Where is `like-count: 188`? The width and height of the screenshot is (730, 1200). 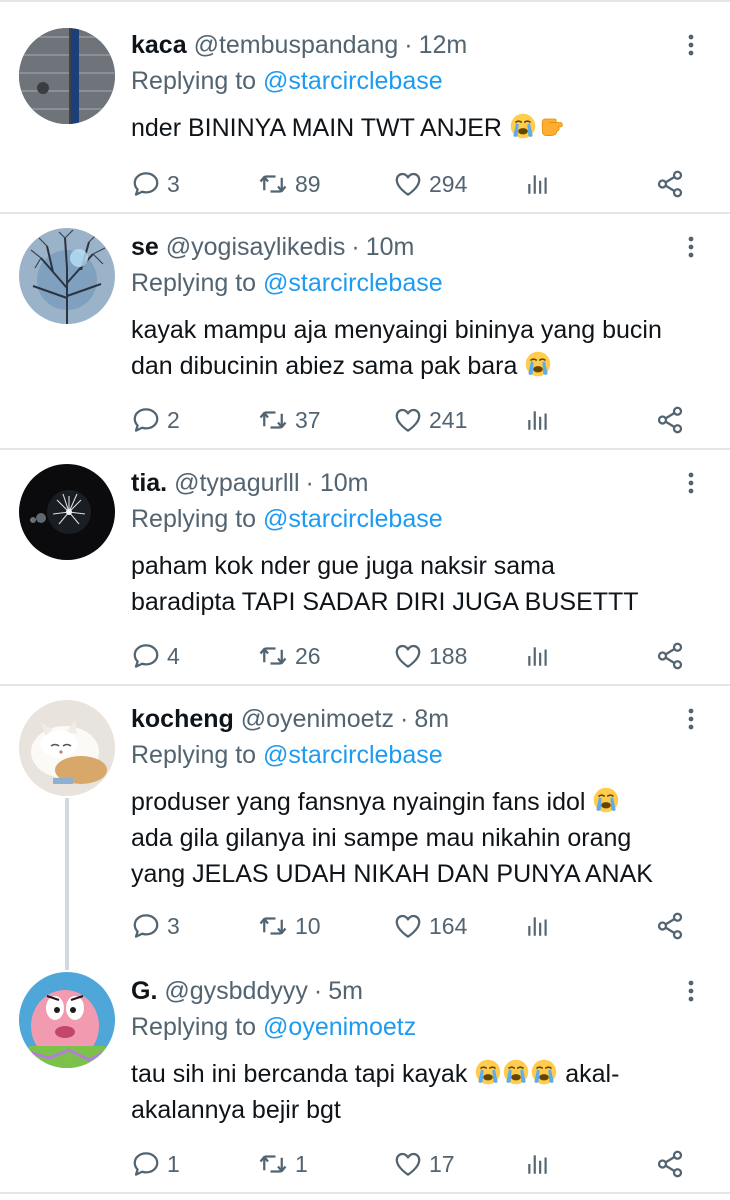 like-count: 188 is located at coordinates (448, 655).